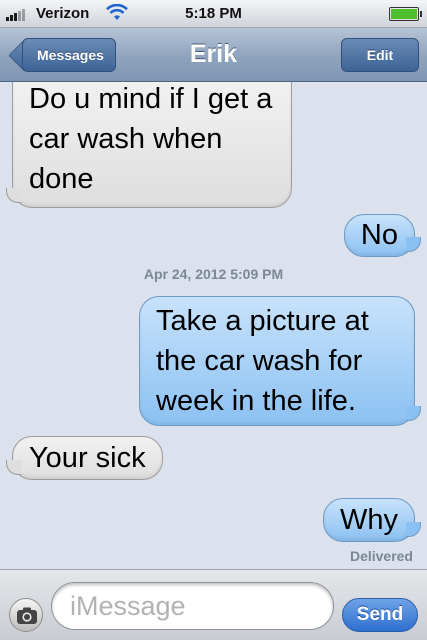 The image size is (427, 640). What do you see at coordinates (192, 606) in the screenshot?
I see `imessage-input` at bounding box center [192, 606].